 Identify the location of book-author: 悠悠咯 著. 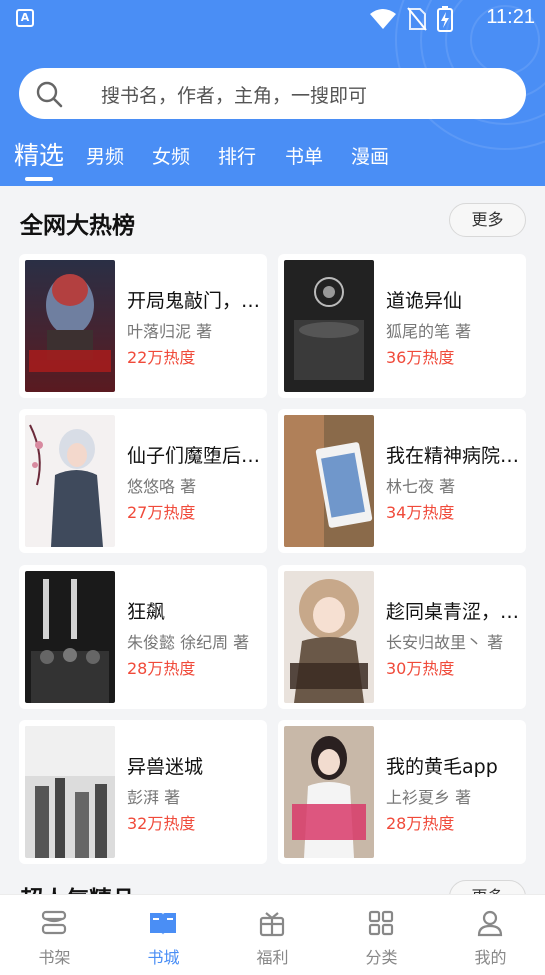
(162, 486).